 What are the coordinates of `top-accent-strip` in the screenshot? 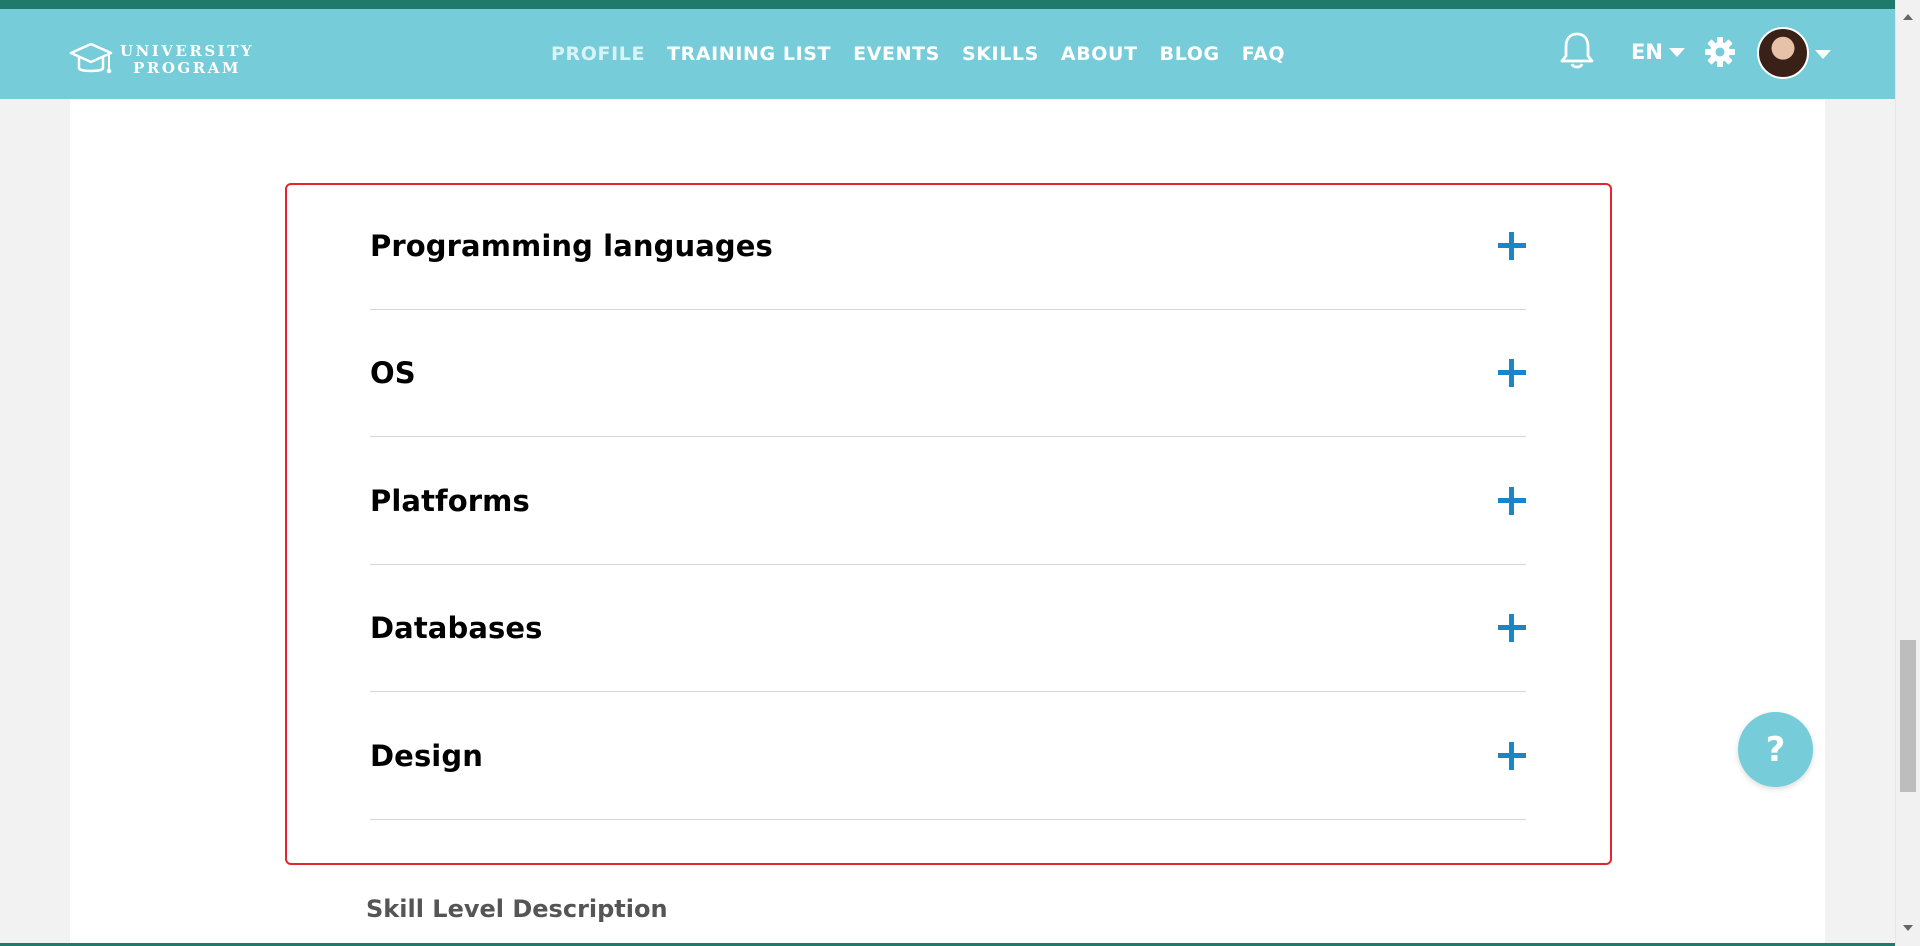 It's located at (947, 4).